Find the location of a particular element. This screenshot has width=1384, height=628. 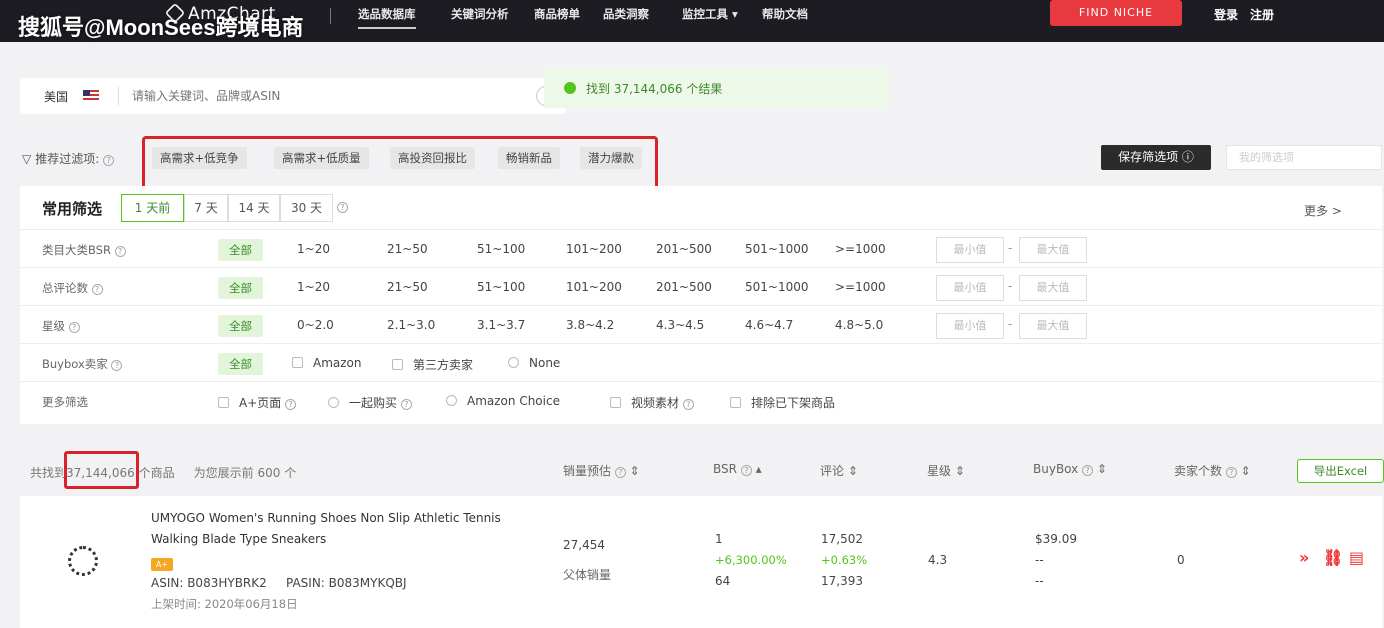

day-tab-30: 30 天 is located at coordinates (306, 208).